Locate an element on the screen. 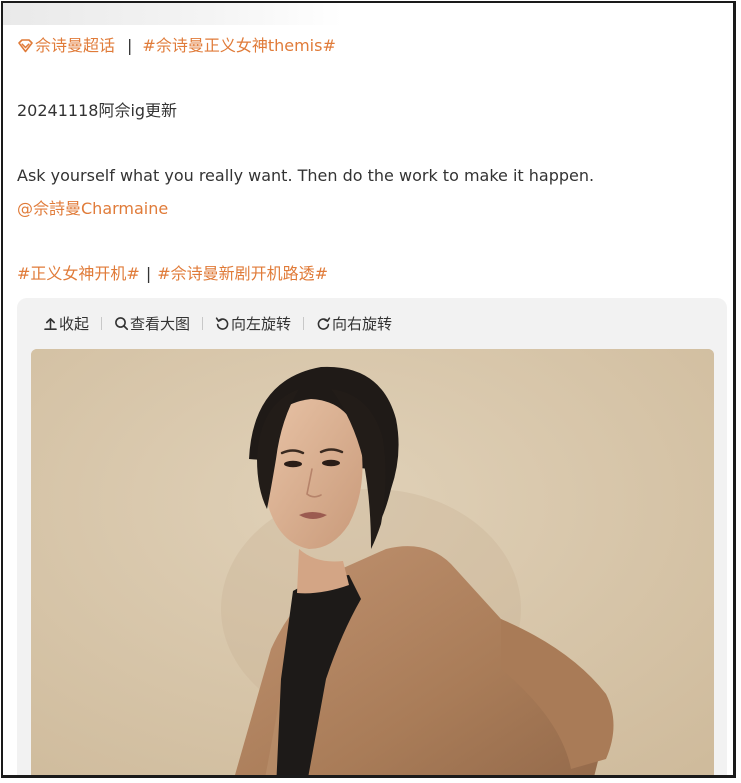 The image size is (741, 783). diamond-topic-icon is located at coordinates (26, 48).